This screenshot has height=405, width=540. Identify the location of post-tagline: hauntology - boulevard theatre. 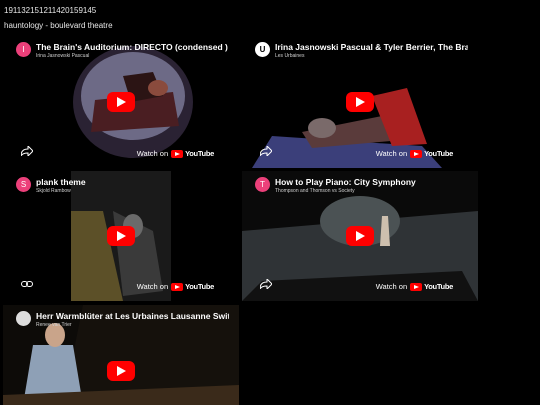
(58, 25).